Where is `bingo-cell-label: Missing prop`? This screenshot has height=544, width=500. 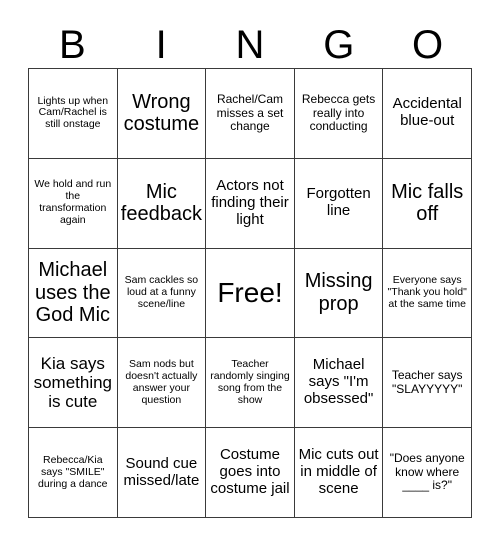
bingo-cell-label: Missing prop is located at coordinates (338, 292).